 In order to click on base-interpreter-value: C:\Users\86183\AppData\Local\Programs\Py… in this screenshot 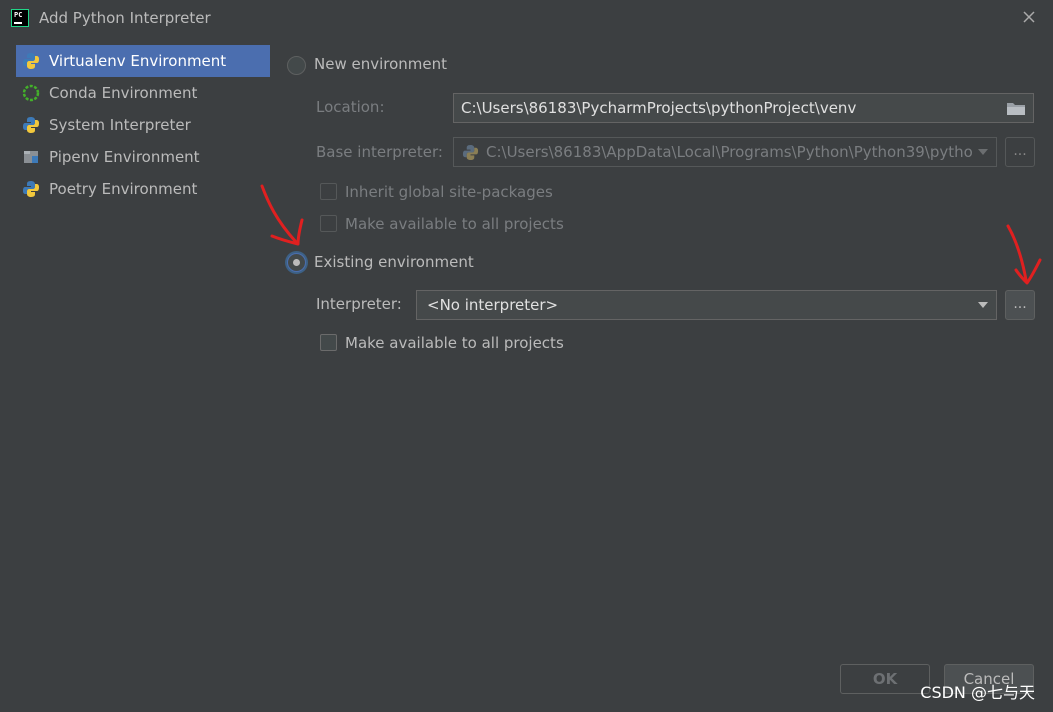, I will do `click(729, 152)`.